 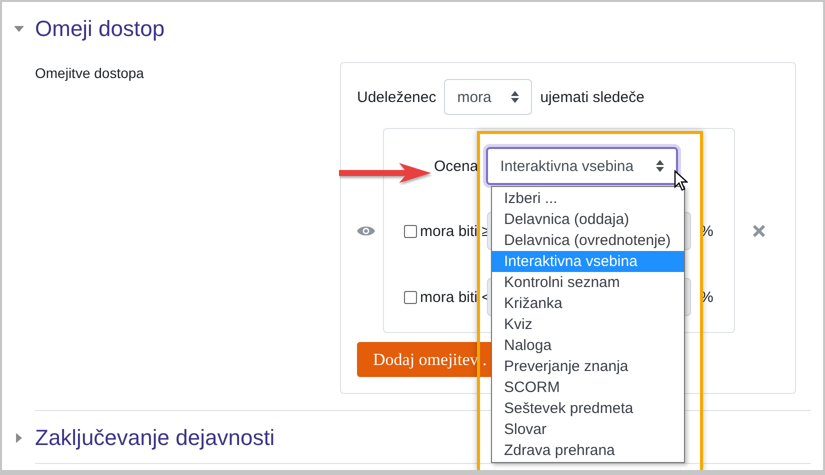 I want to click on dropdown-option: Delavnica (oddaja), so click(x=588, y=219).